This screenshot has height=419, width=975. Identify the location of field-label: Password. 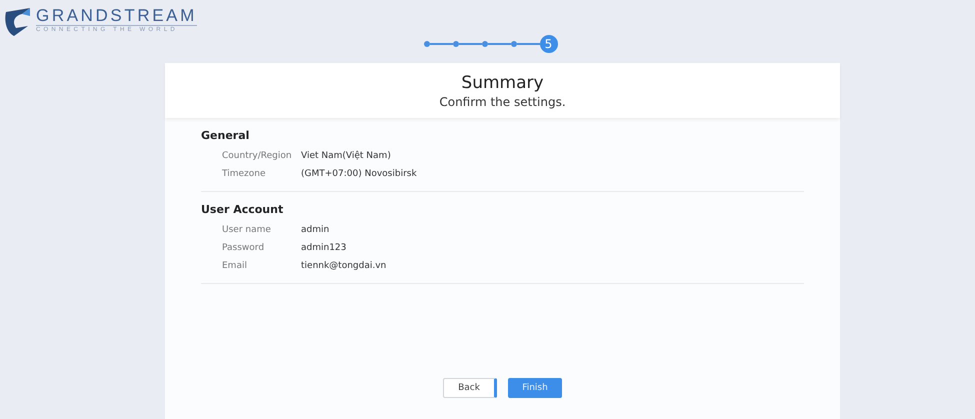
(244, 248).